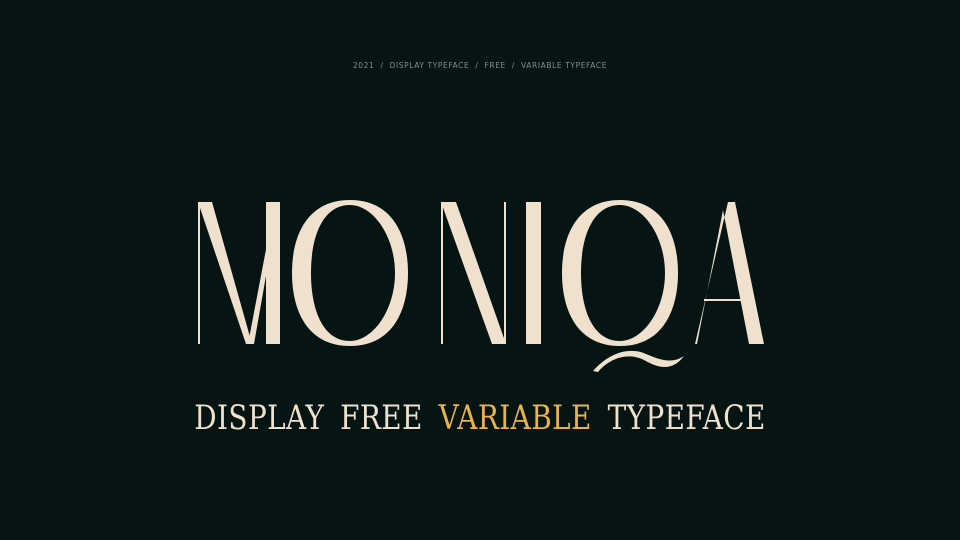  Describe the element at coordinates (686, 418) in the screenshot. I see `tagline-word-typeface: TYPEFACE` at that location.